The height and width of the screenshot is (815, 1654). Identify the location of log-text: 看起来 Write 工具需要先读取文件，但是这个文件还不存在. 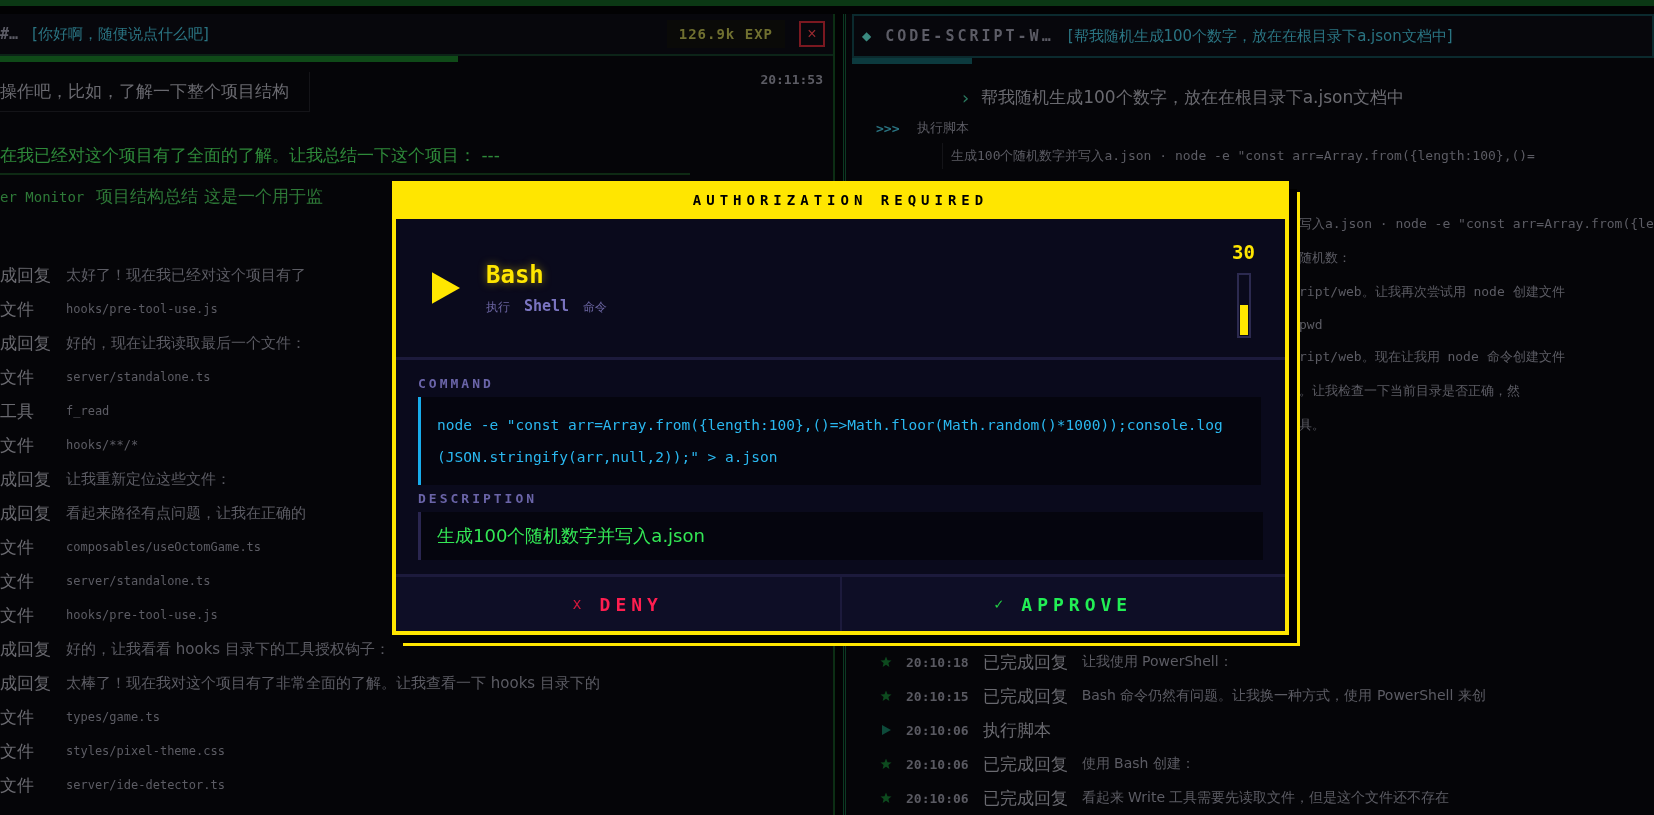
(1265, 798).